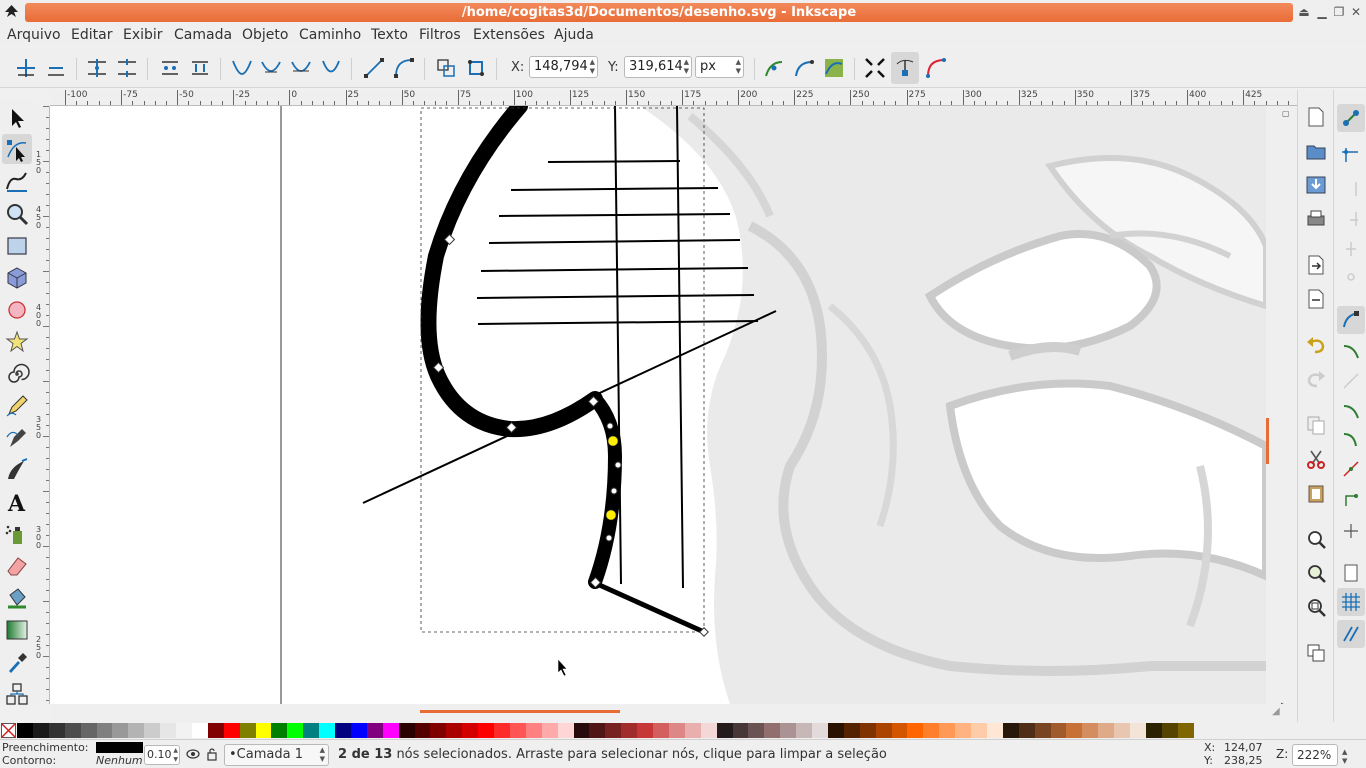 Image resolution: width=1366 pixels, height=768 pixels. What do you see at coordinates (905, 68) in the screenshot?
I see `show-handles-icon` at bounding box center [905, 68].